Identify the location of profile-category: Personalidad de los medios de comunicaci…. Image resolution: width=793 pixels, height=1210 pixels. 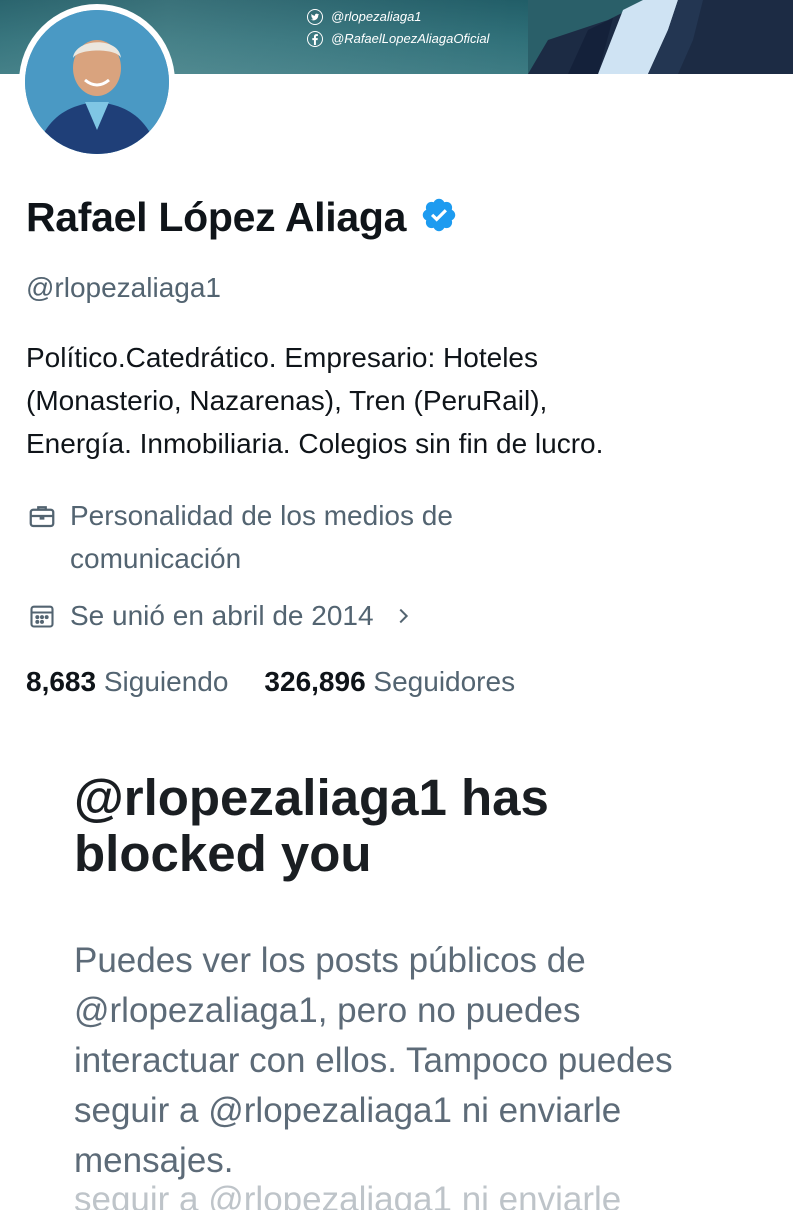
(239, 537).